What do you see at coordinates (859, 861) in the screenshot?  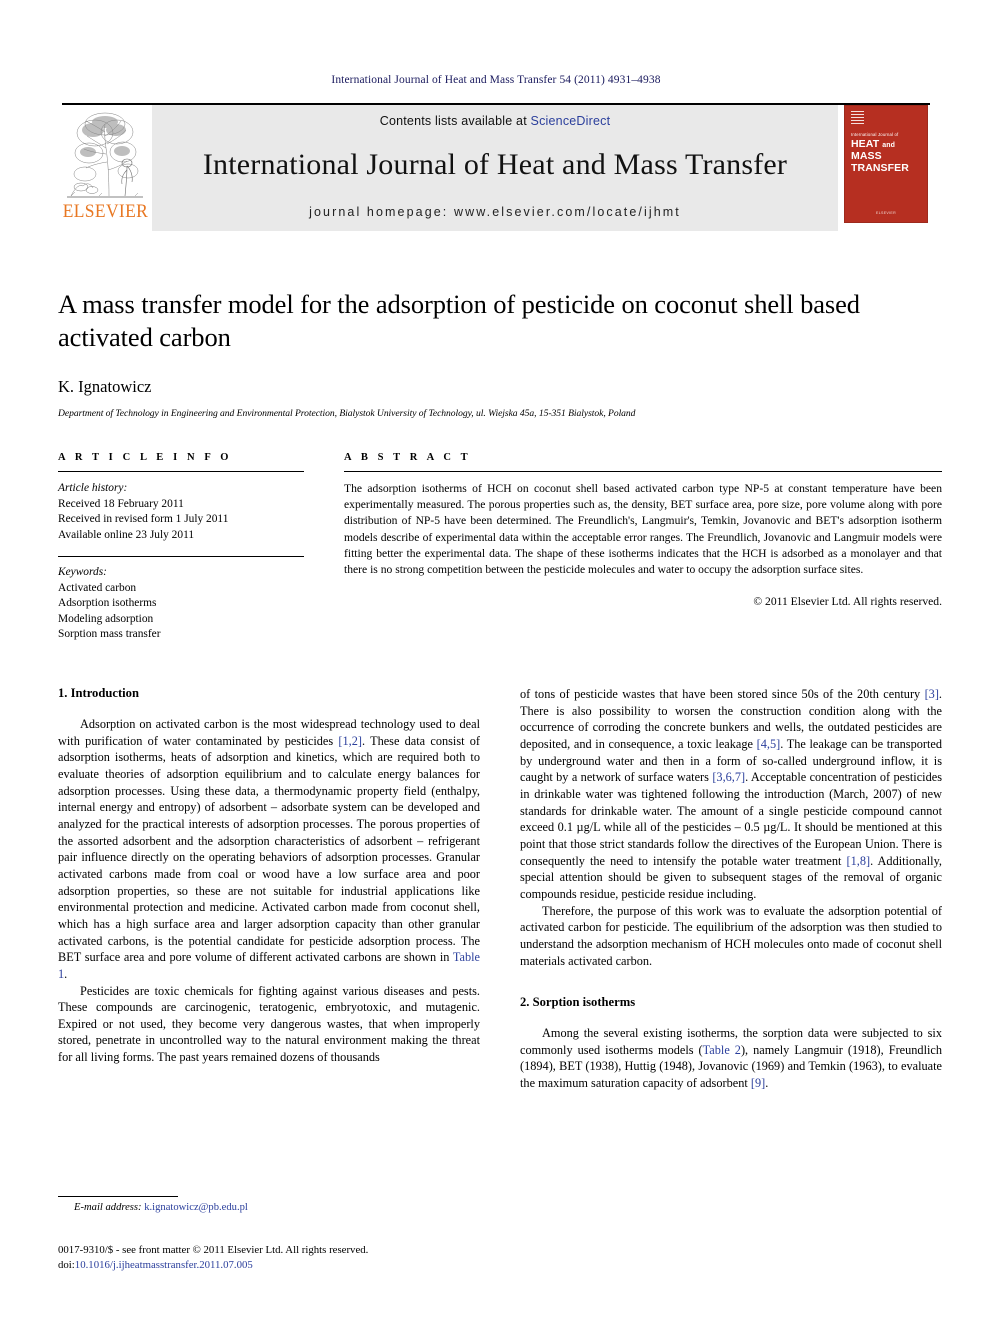 I see `citation-ref-1-8: [1,8]` at bounding box center [859, 861].